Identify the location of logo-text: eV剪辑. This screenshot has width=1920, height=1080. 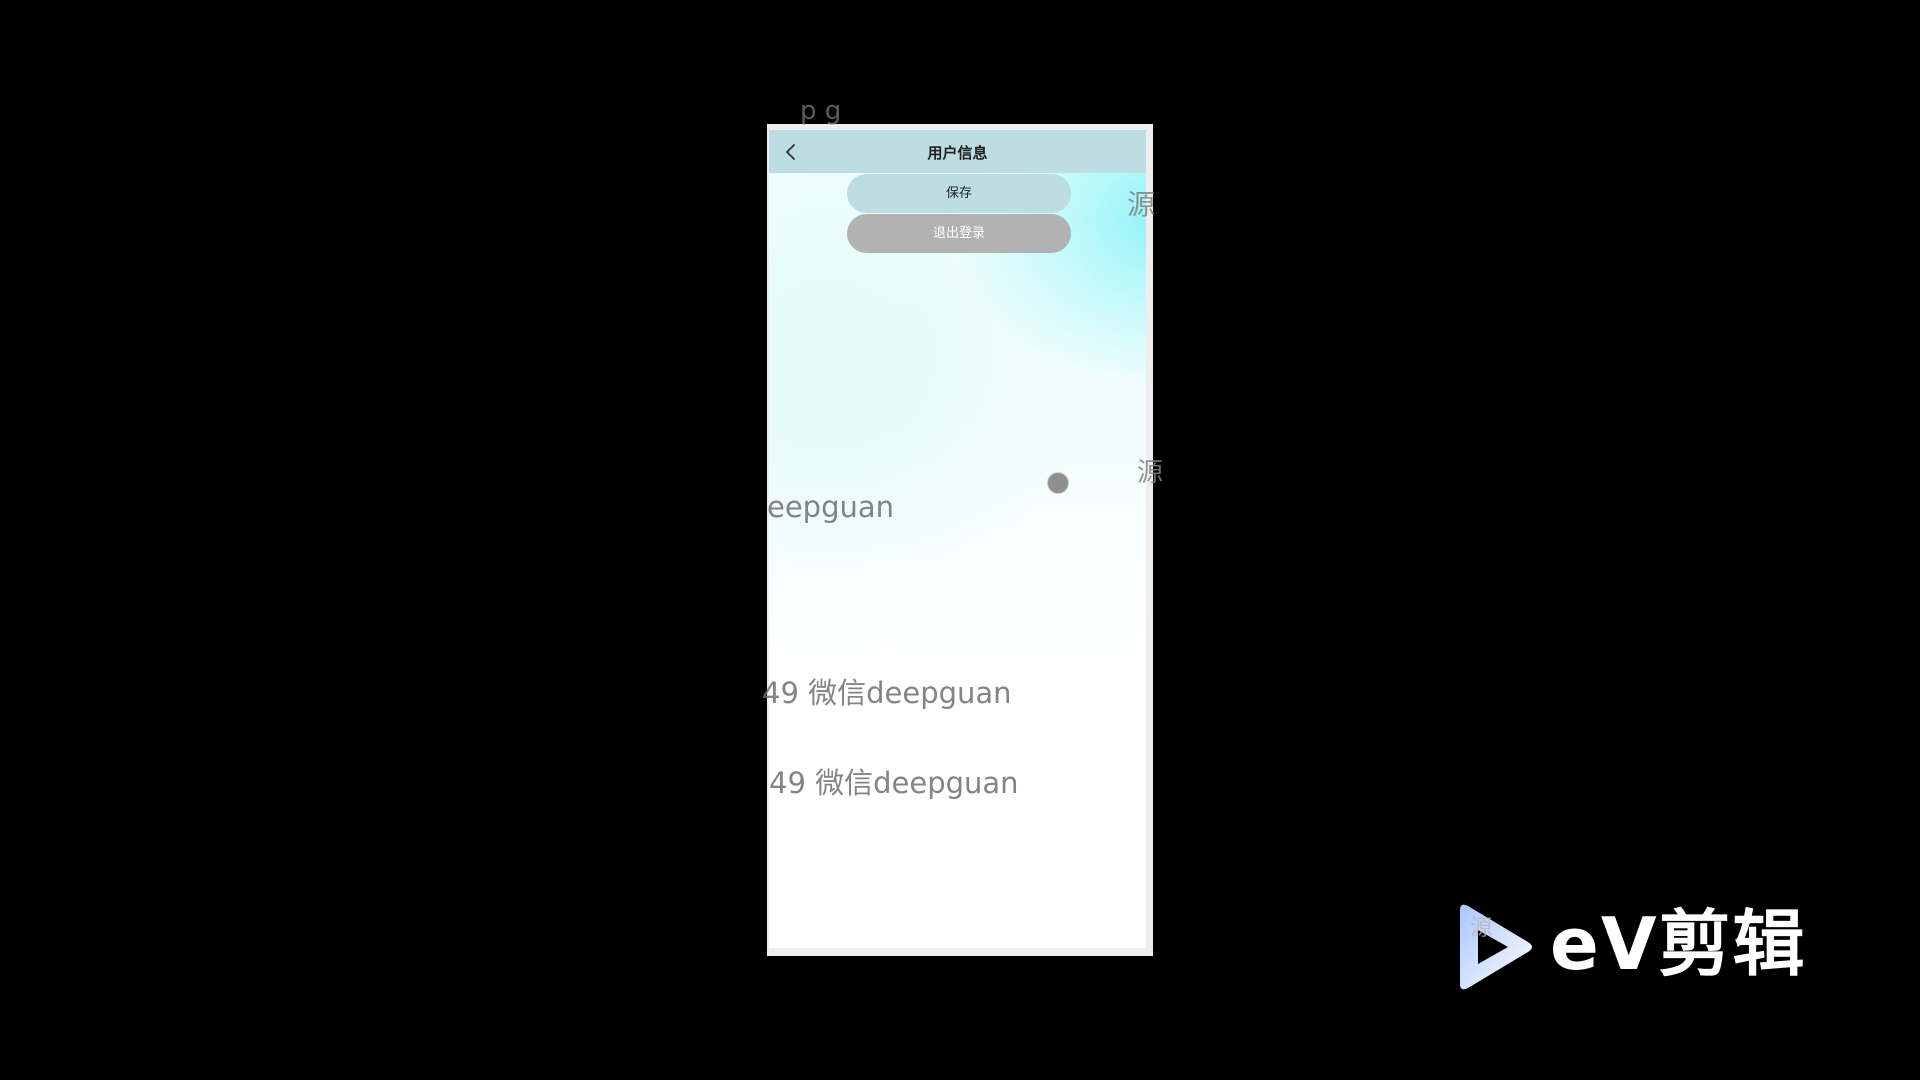
(1678, 944).